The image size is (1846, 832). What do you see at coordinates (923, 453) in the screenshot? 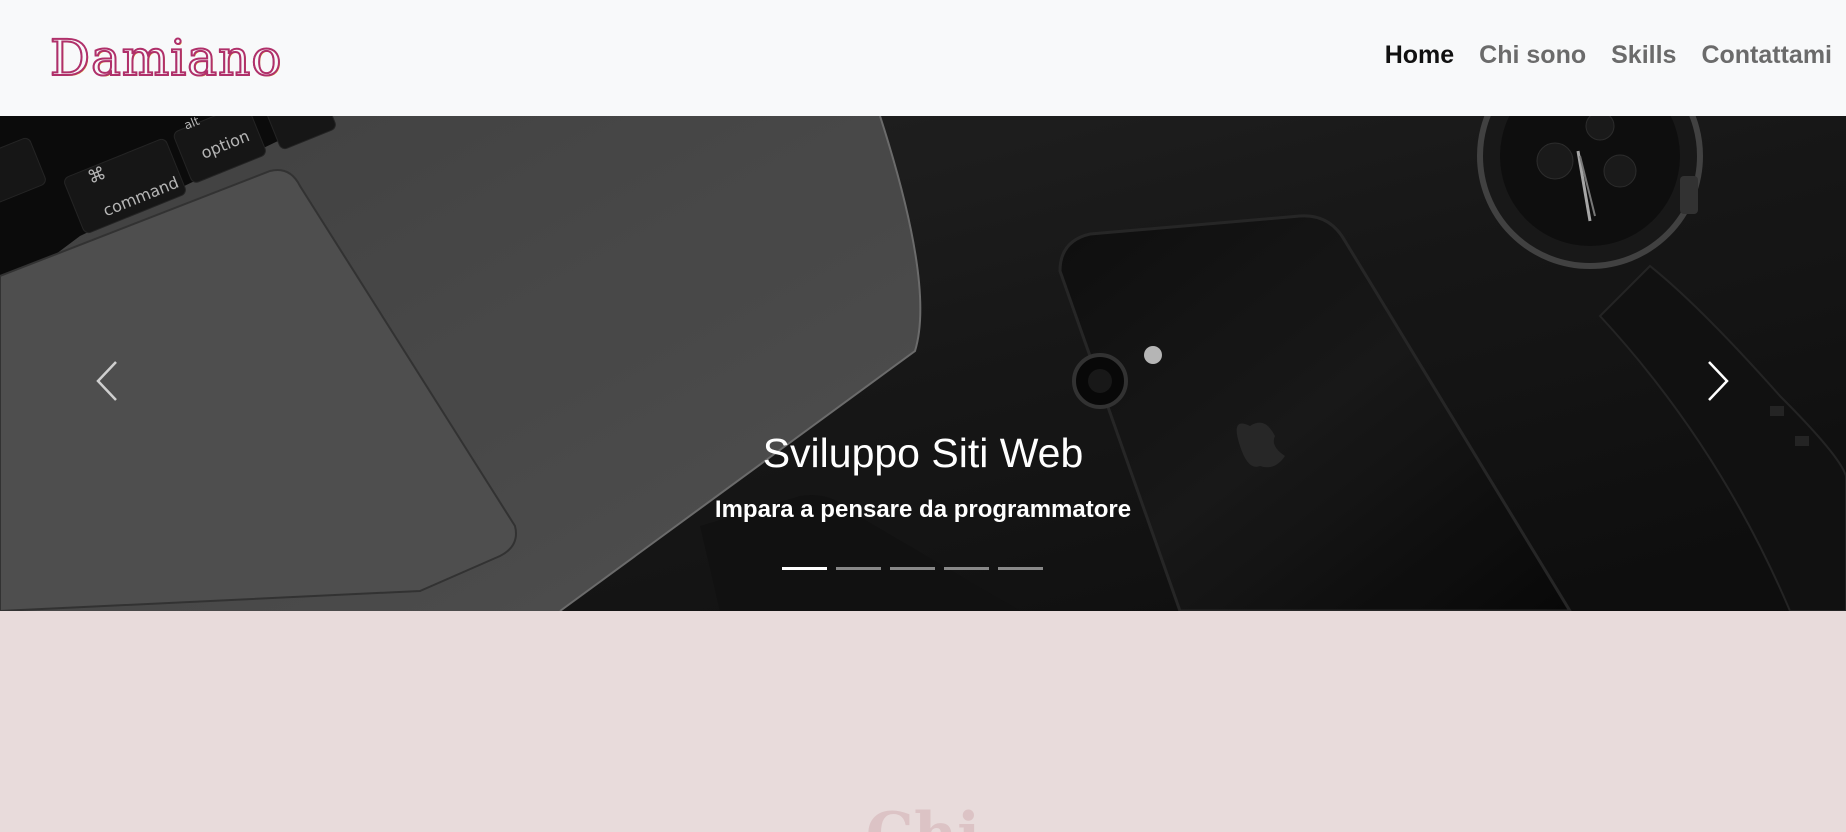
I see `carousel-caption-title: Sviluppo Siti Web` at bounding box center [923, 453].